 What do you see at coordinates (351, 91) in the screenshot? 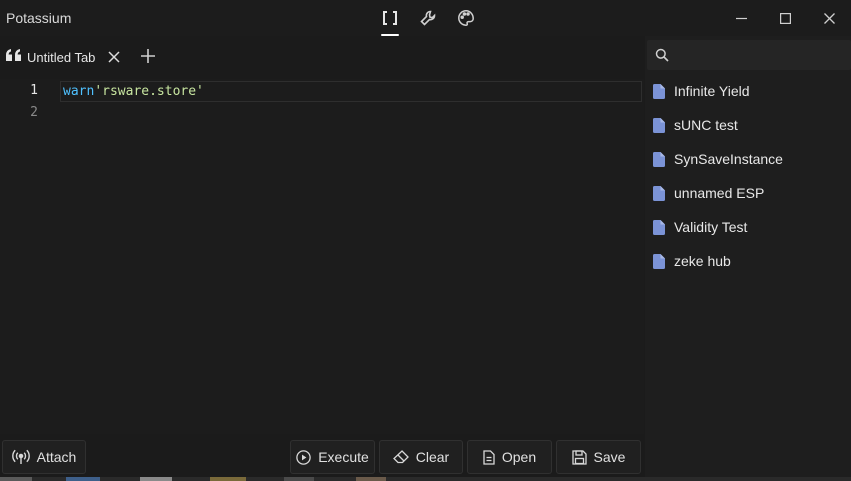
I see `active-code-line: warn'rsware.store'` at bounding box center [351, 91].